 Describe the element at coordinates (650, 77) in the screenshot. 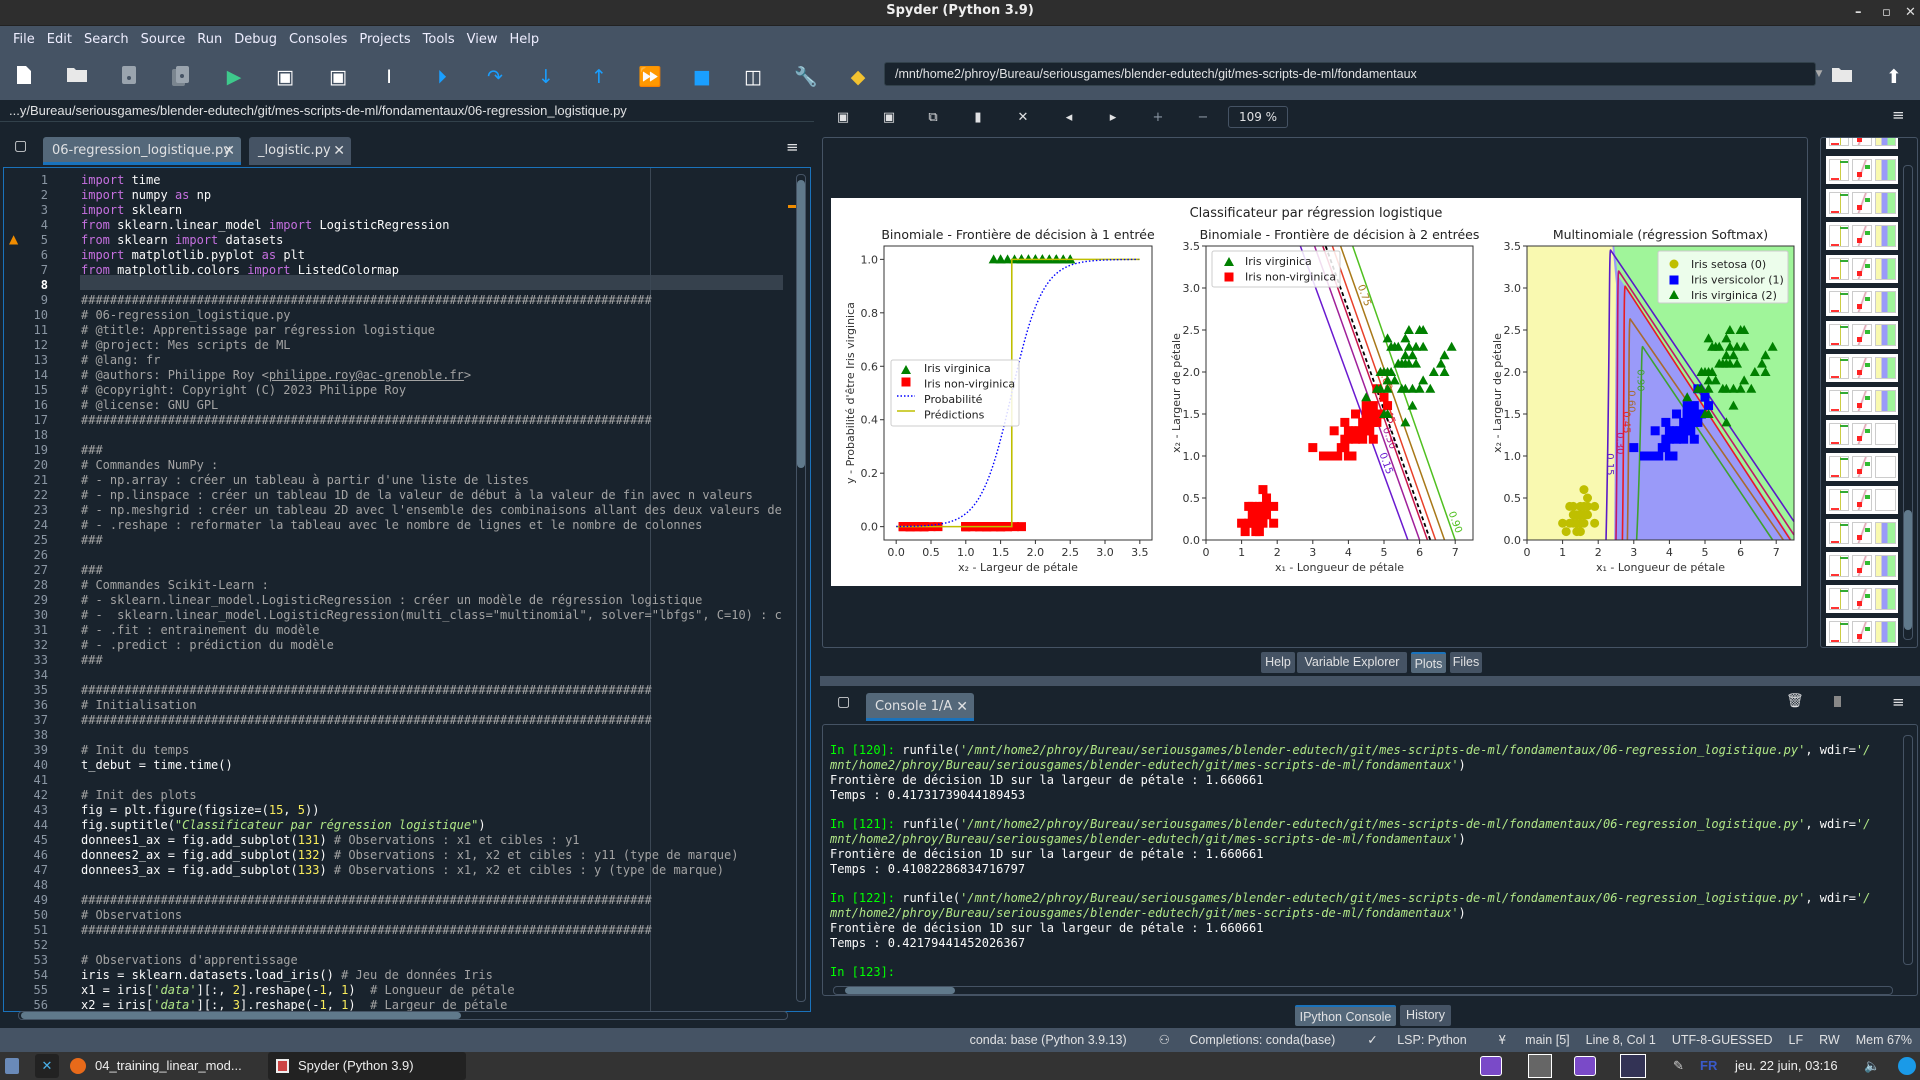

I see `continue-icon: ⏩` at that location.